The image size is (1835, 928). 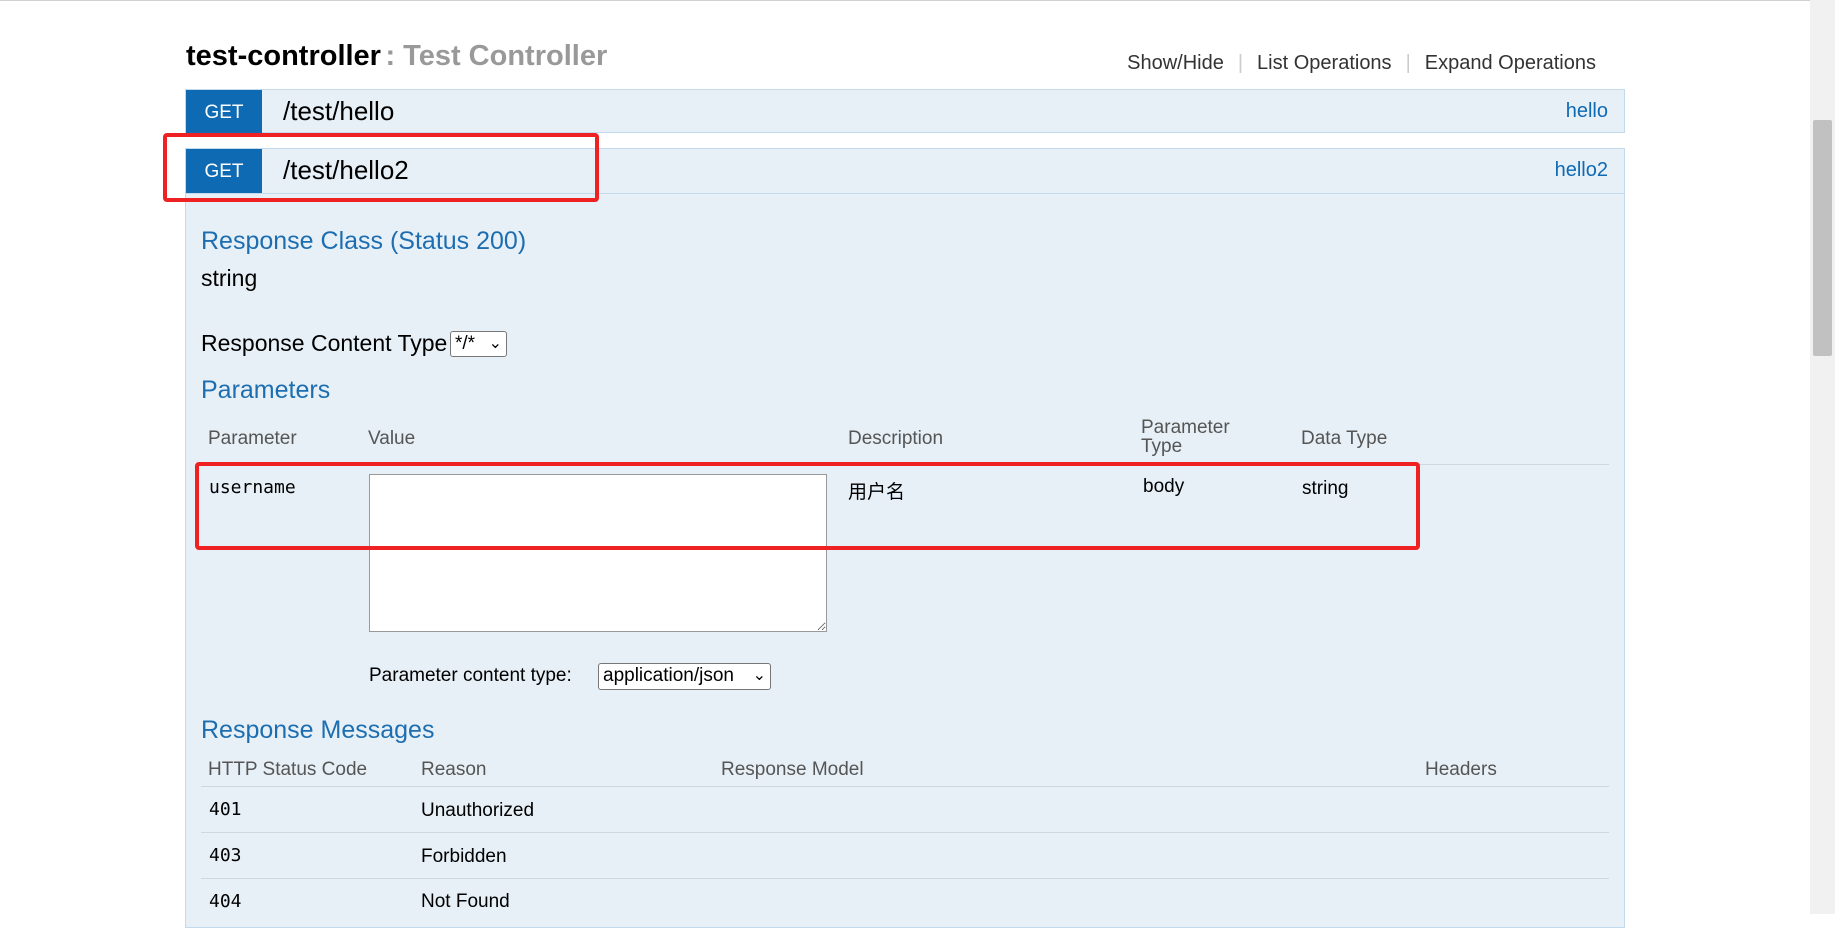 I want to click on operation-hello: GET /test/hello hello, so click(x=905, y=111).